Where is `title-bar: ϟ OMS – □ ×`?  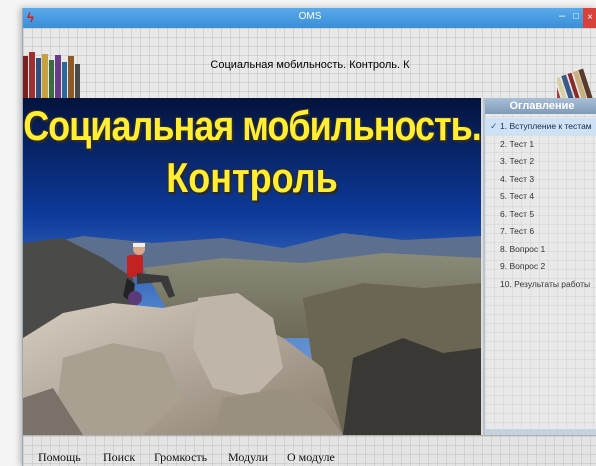 title-bar: ϟ OMS – □ × is located at coordinates (309, 18).